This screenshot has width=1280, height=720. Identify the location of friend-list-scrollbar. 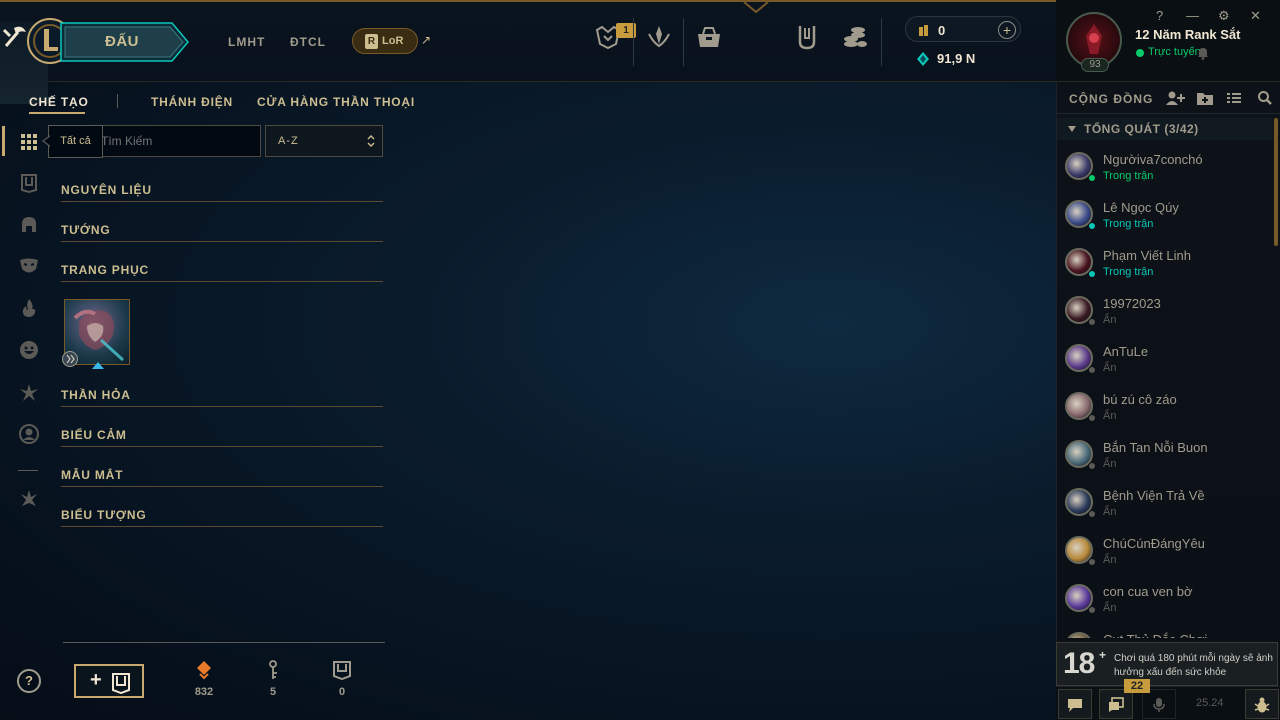
(1276, 182).